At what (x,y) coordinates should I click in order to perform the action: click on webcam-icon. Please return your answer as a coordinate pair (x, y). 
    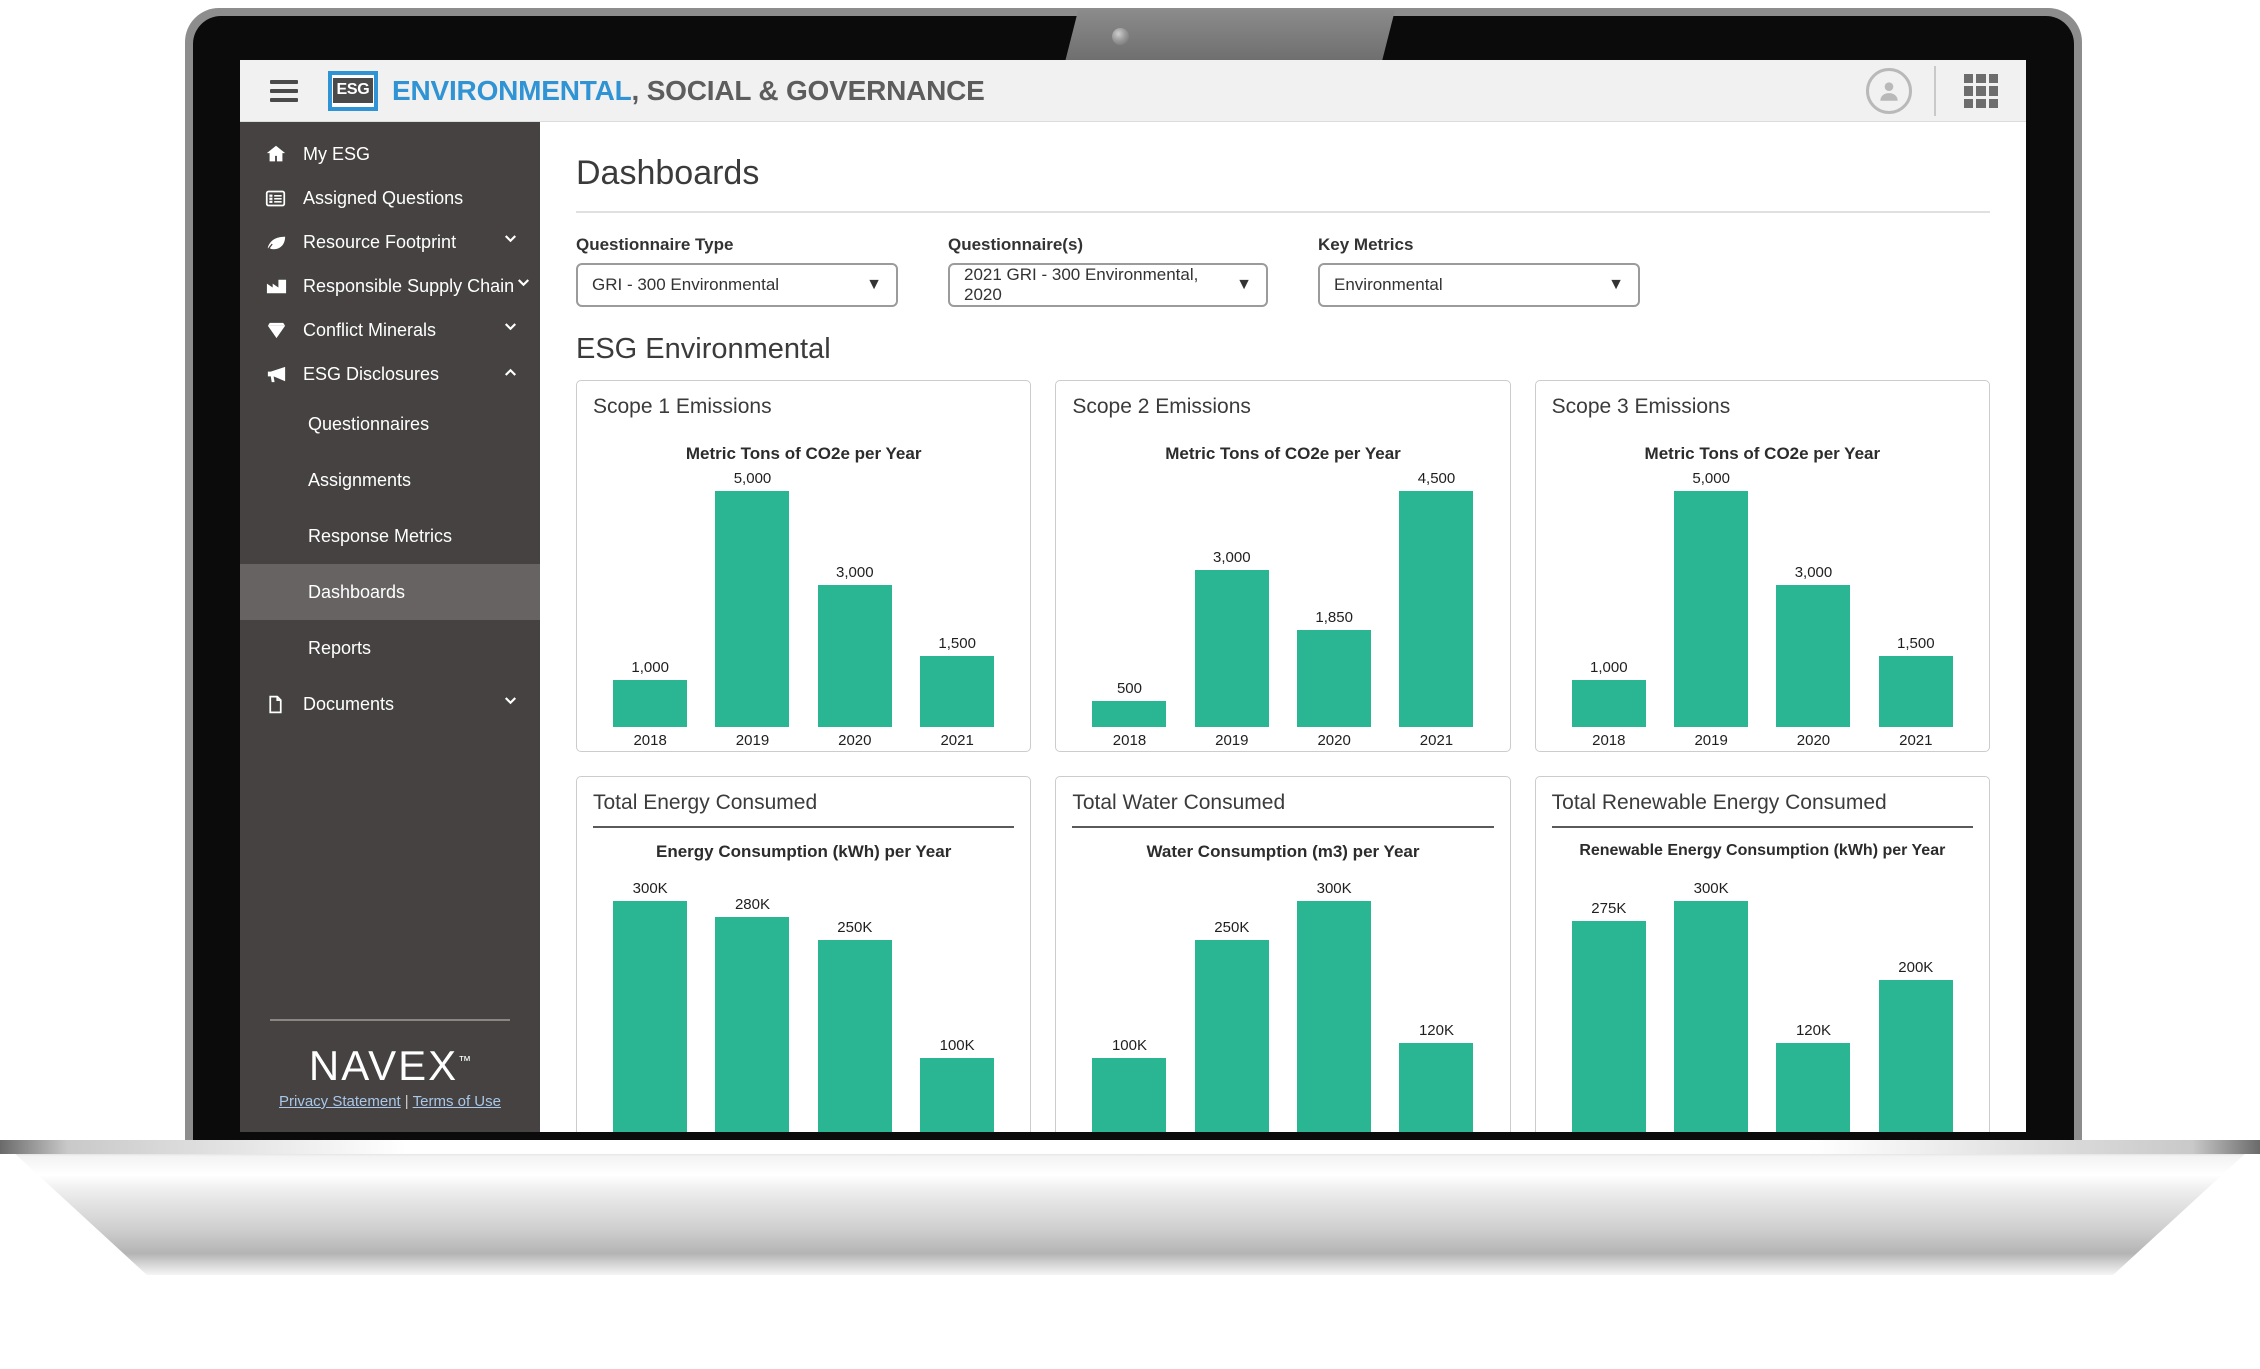
    Looking at the image, I should click on (1120, 36).